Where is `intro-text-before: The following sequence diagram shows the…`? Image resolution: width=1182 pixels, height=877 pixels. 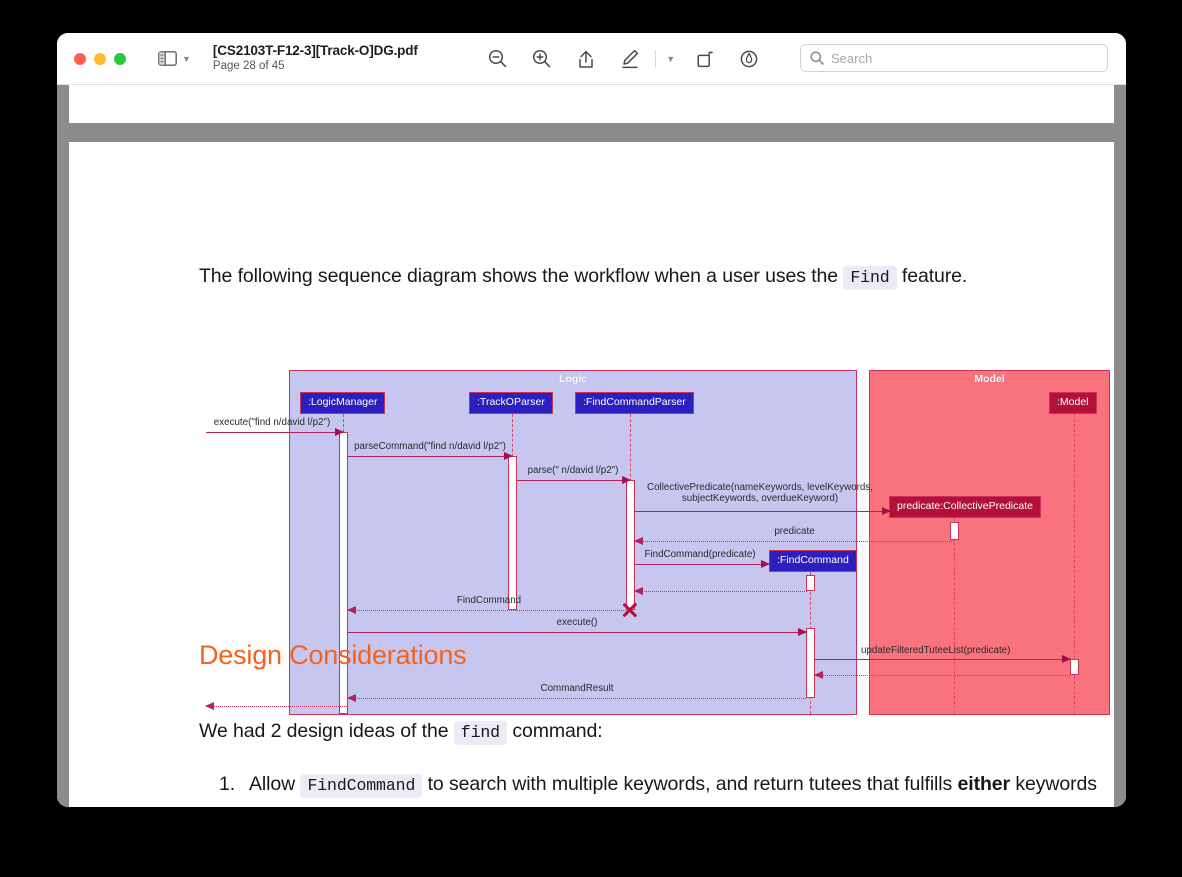 intro-text-before: The following sequence diagram shows the… is located at coordinates (519, 276).